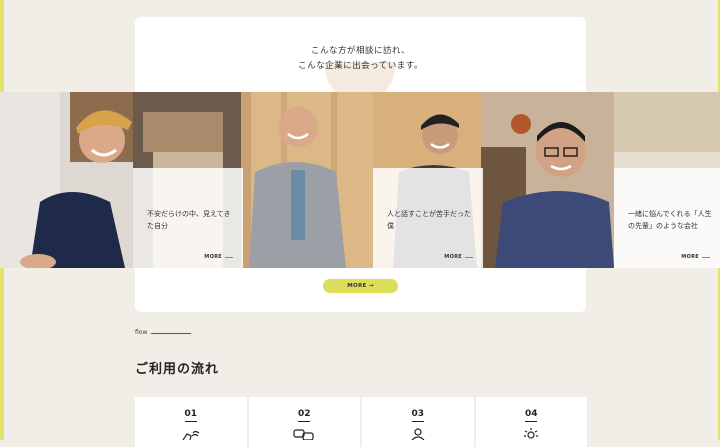  I want to click on section-title: ご利用の流れ, so click(177, 369).